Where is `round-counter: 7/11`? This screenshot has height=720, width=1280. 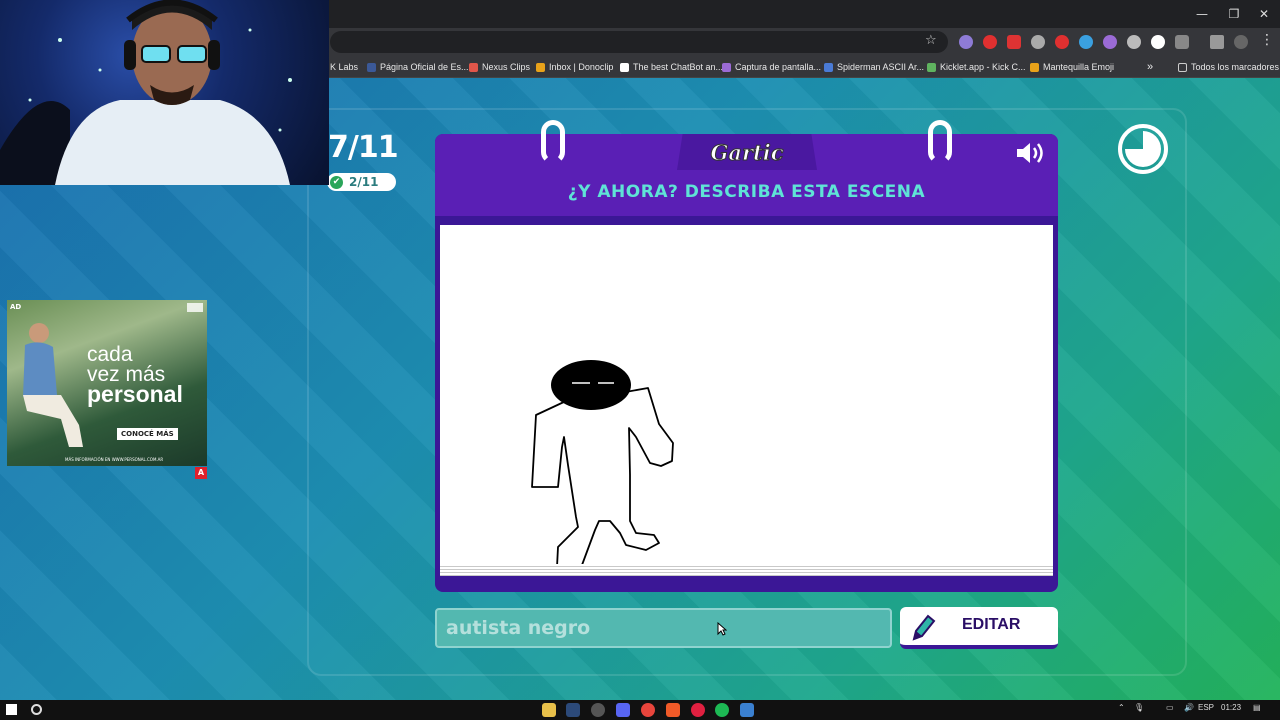 round-counter: 7/11 is located at coordinates (363, 147).